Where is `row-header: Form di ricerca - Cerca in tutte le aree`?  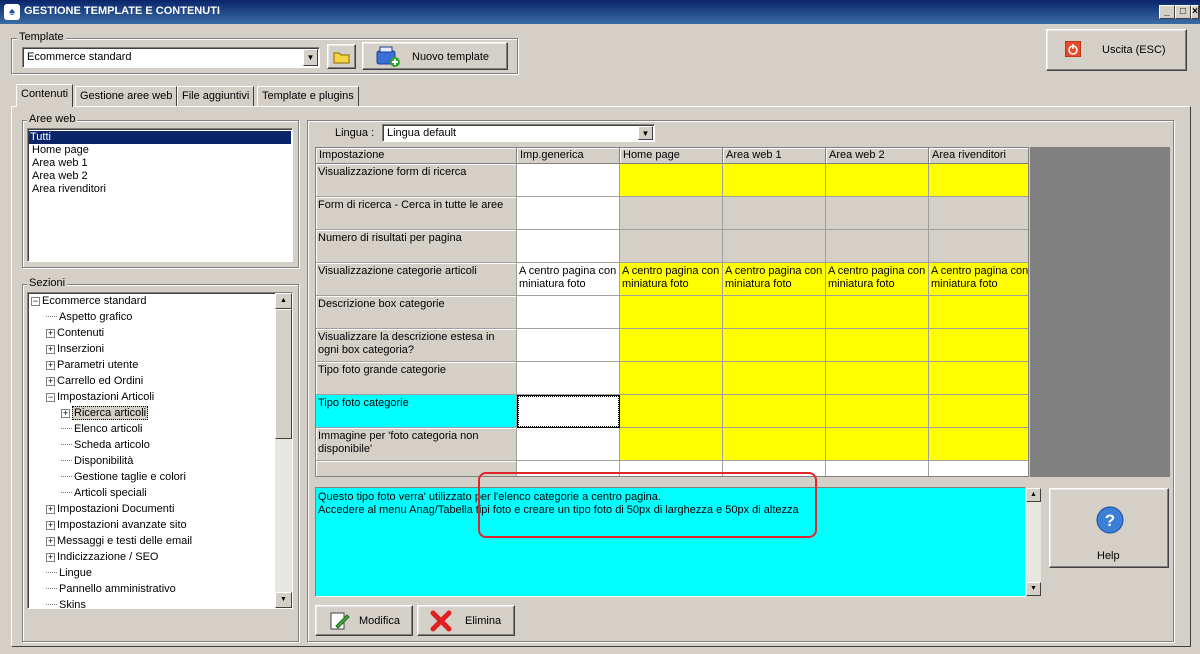
row-header: Form di ricerca - Cerca in tutte le aree is located at coordinates (416, 213).